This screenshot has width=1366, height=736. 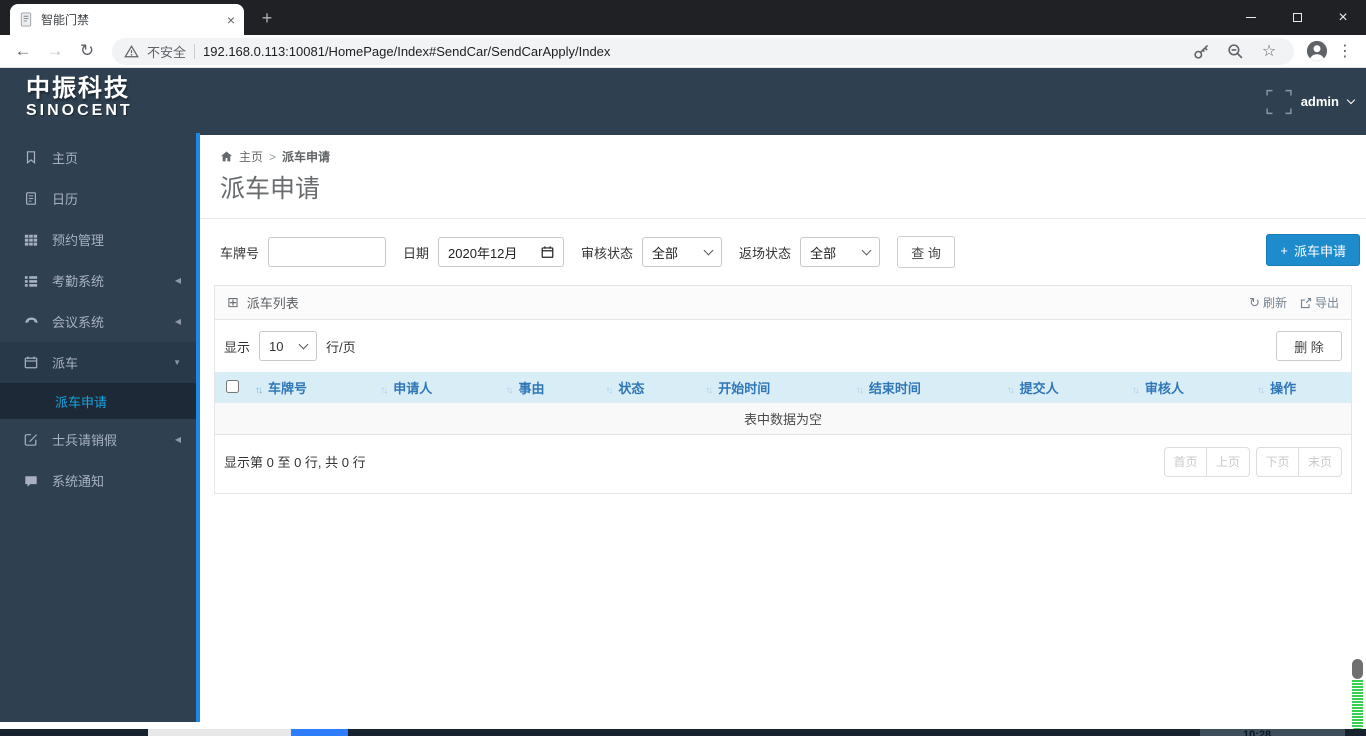 What do you see at coordinates (926, 252) in the screenshot?
I see `search-button: 查 询` at bounding box center [926, 252].